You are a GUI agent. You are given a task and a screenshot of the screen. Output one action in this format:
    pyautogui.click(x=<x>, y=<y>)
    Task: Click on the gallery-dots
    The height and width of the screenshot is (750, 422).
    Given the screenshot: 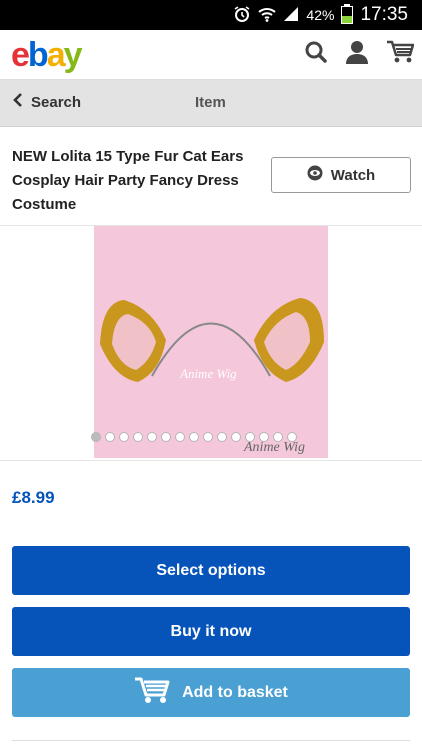 What is the action you would take?
    pyautogui.click(x=194, y=437)
    